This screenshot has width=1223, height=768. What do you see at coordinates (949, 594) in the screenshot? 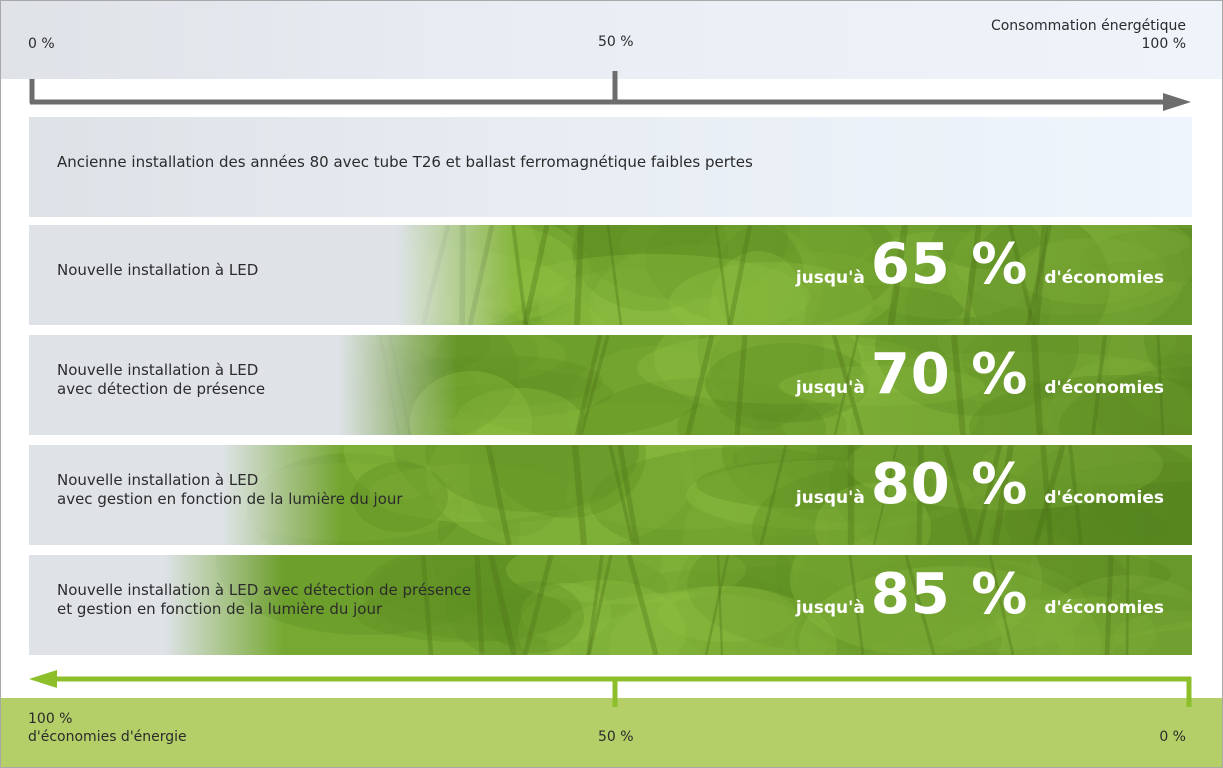
I see `savings-percent: 85 %` at bounding box center [949, 594].